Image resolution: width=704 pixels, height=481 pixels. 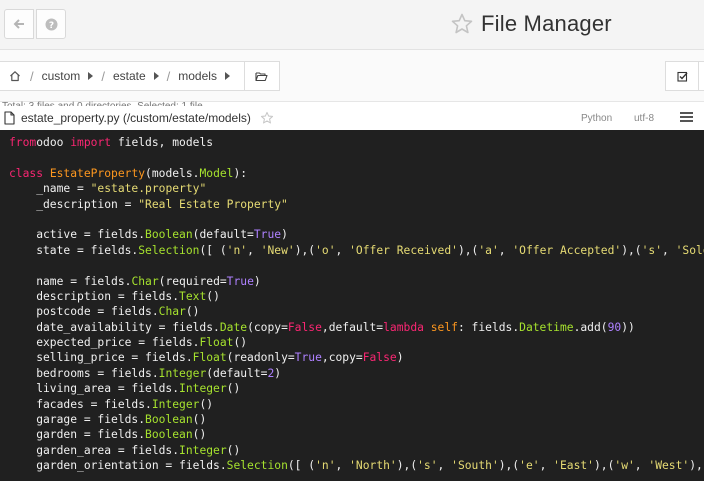 I want to click on folder-open-icon, so click(x=261, y=76).